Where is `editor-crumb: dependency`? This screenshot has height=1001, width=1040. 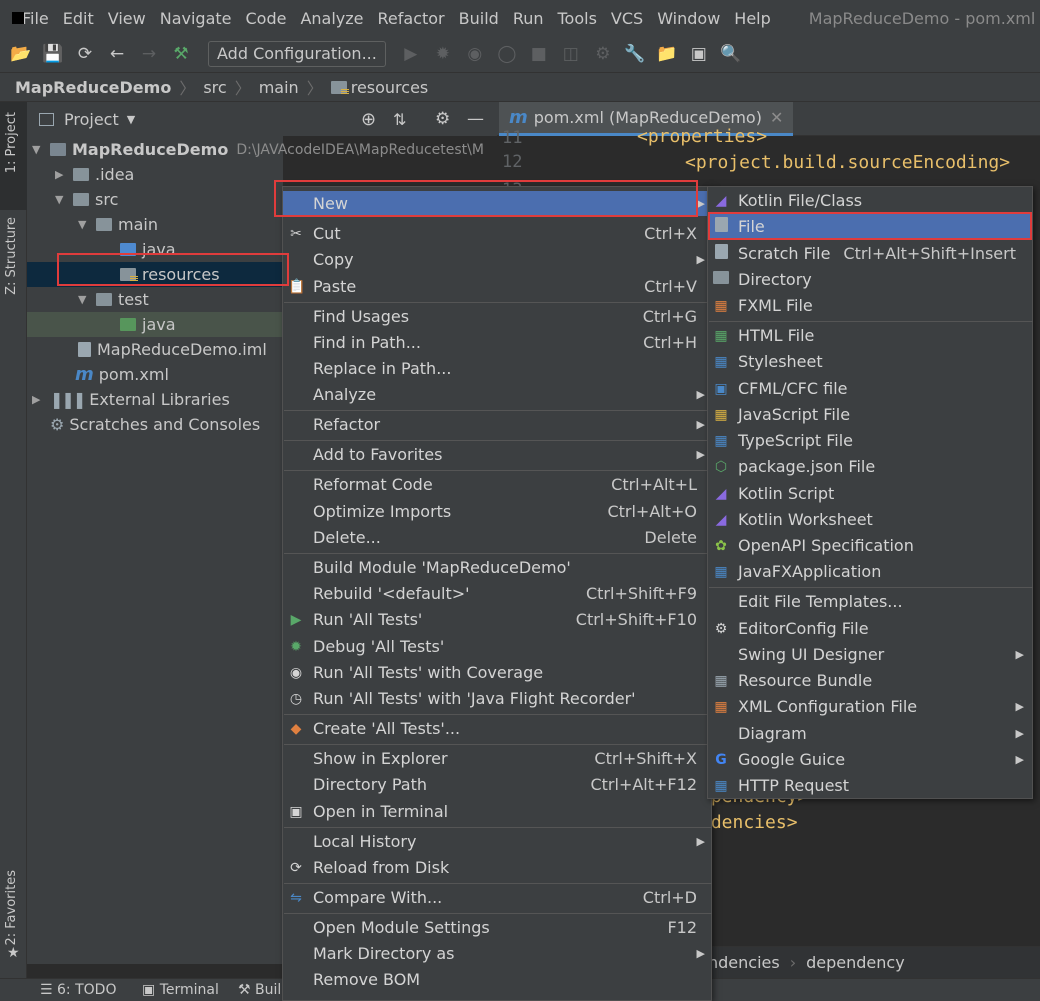 editor-crumb: dependency is located at coordinates (855, 962).